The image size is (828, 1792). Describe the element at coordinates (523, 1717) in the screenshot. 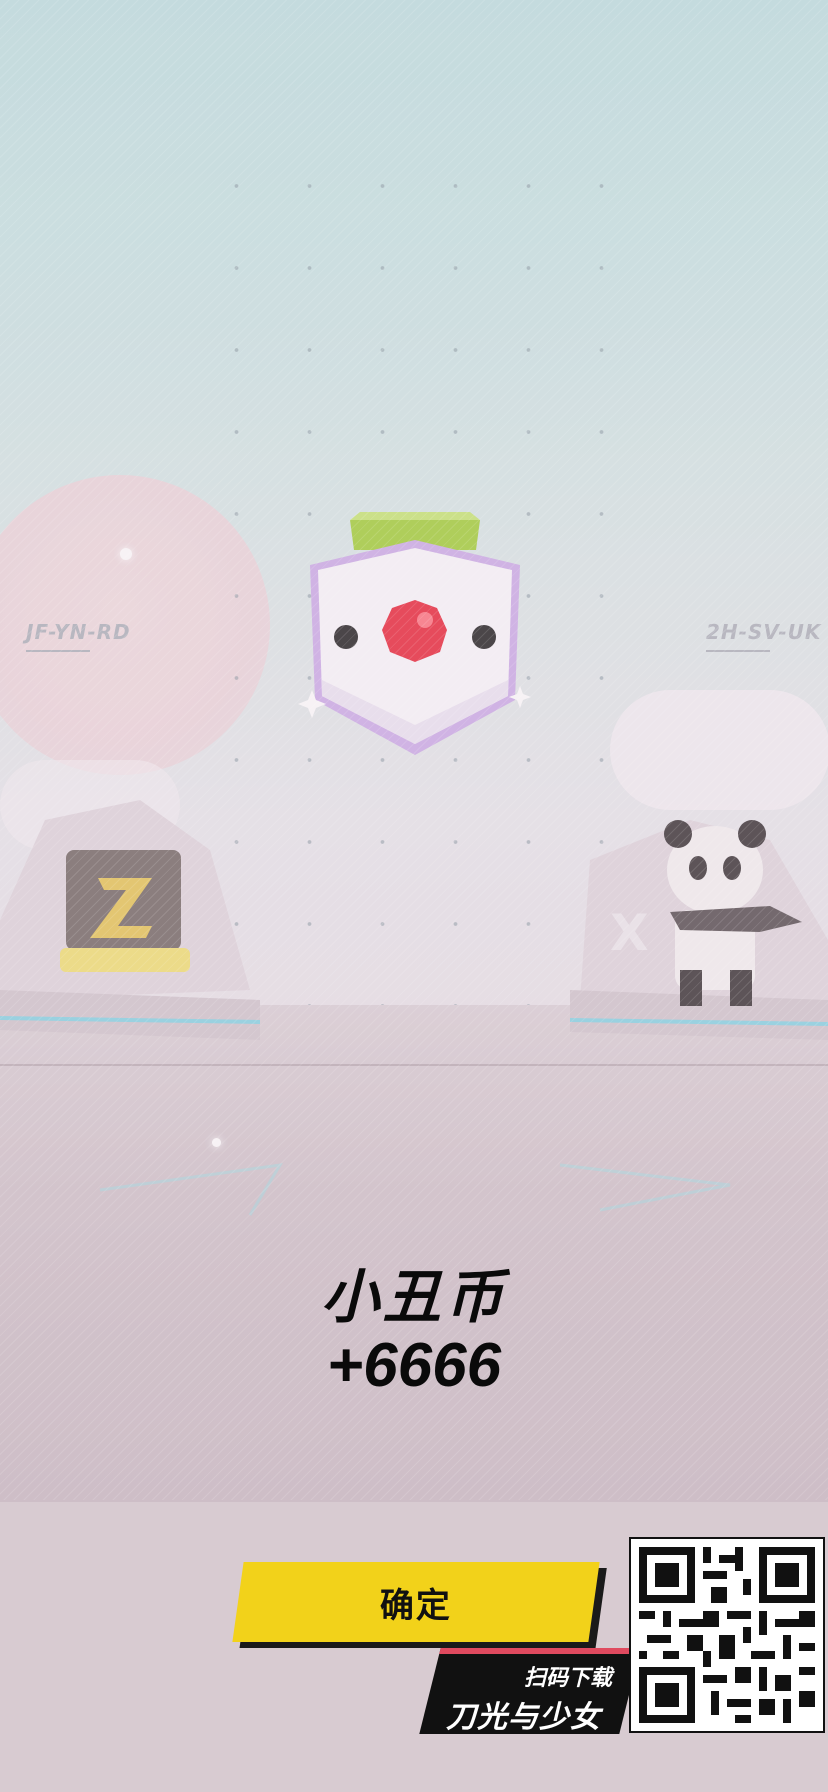

I see `promo-game-title: 刀光与少女` at that location.